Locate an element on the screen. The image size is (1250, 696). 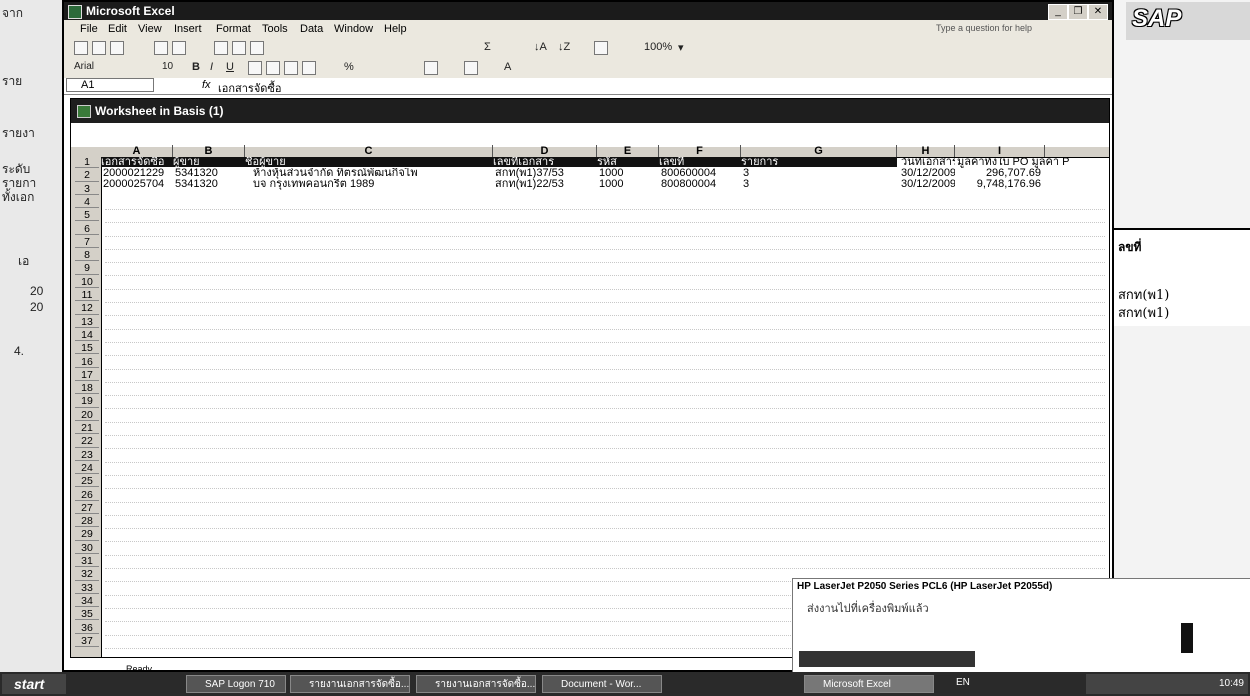
menu-window: Window is located at coordinates (353, 29).